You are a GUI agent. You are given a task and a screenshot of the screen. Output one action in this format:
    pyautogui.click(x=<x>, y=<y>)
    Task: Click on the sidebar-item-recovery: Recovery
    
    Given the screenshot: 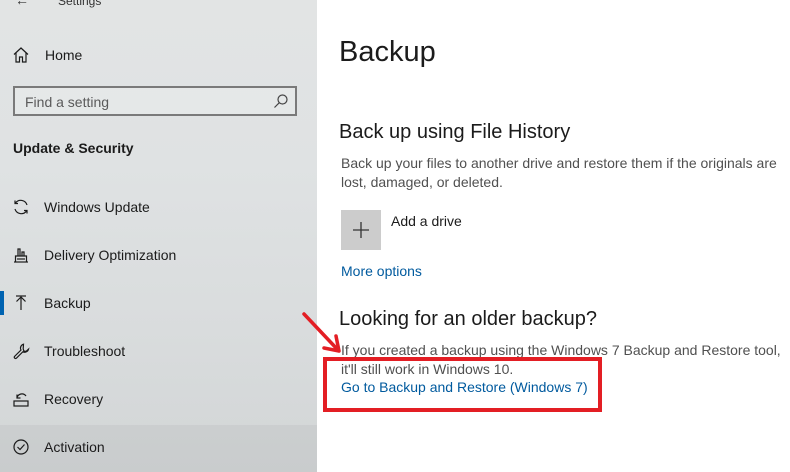 What is the action you would take?
    pyautogui.click(x=158, y=399)
    